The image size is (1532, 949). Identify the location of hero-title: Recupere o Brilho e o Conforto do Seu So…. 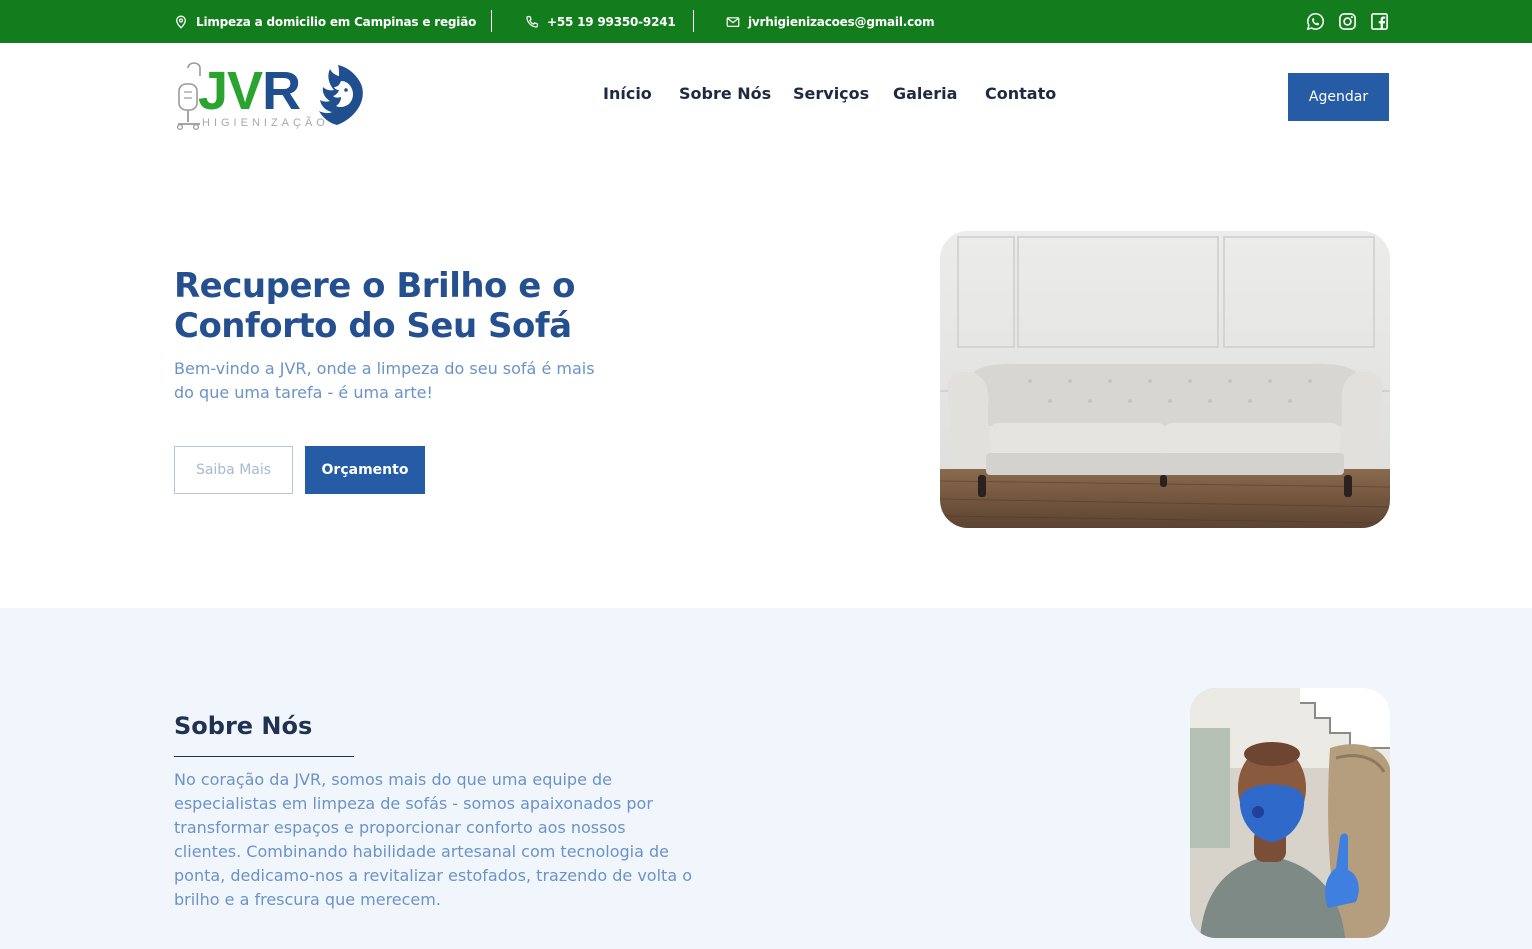
(375, 306).